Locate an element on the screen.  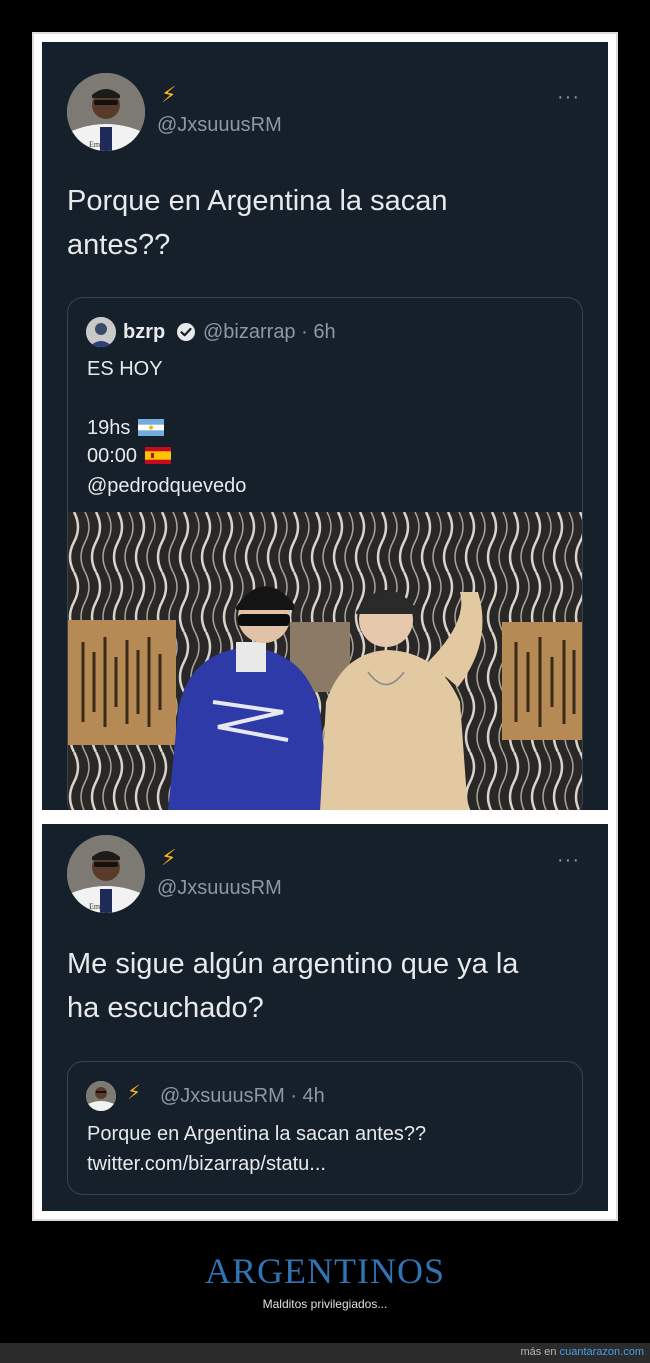
bottom-bar: más en cuantarazon.com is located at coordinates (325, 1353).